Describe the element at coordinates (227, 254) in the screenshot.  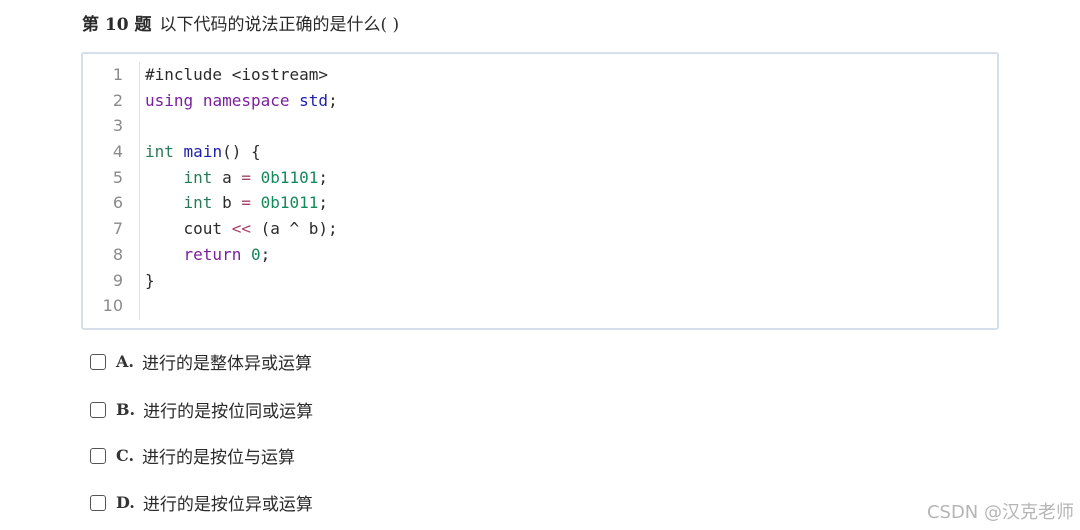
I see `code-line: return 0;` at that location.